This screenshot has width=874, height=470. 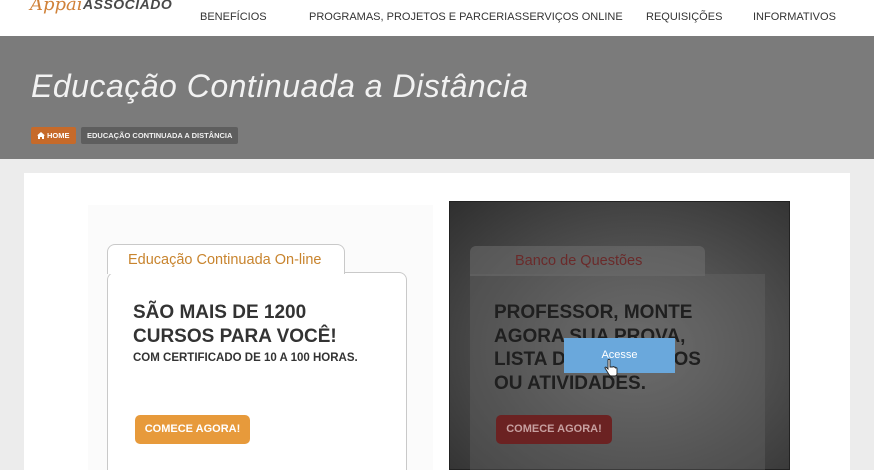 I want to click on nav-item-programas: PROGRAMAS, PROJETOS E PARCERIAS, so click(x=415, y=17).